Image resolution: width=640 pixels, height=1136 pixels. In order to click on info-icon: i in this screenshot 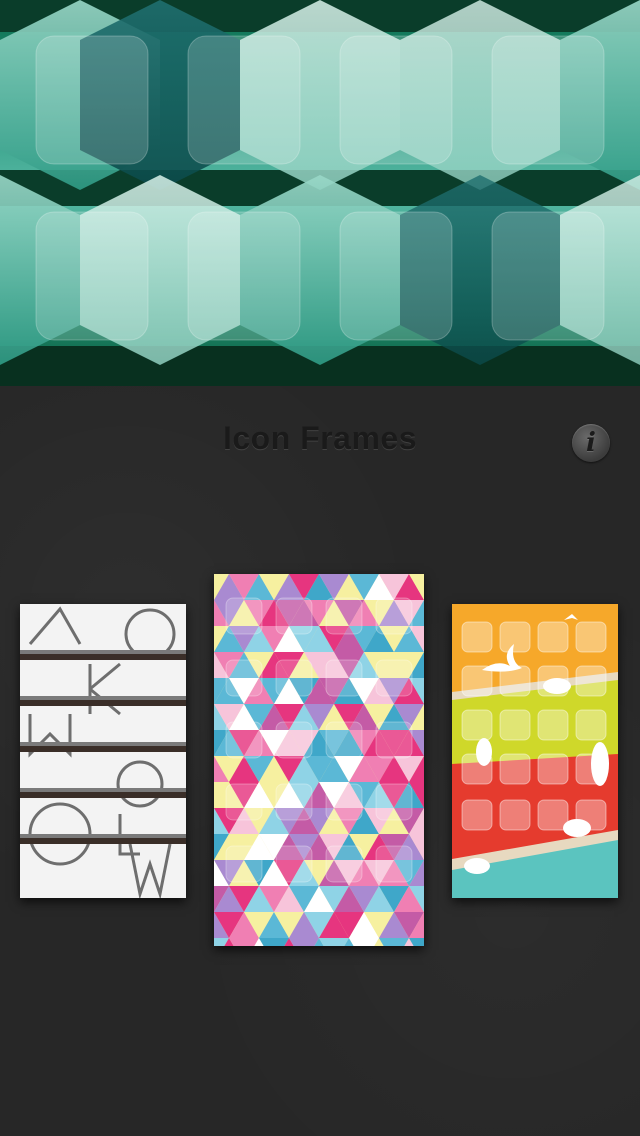, I will do `click(591, 443)`.